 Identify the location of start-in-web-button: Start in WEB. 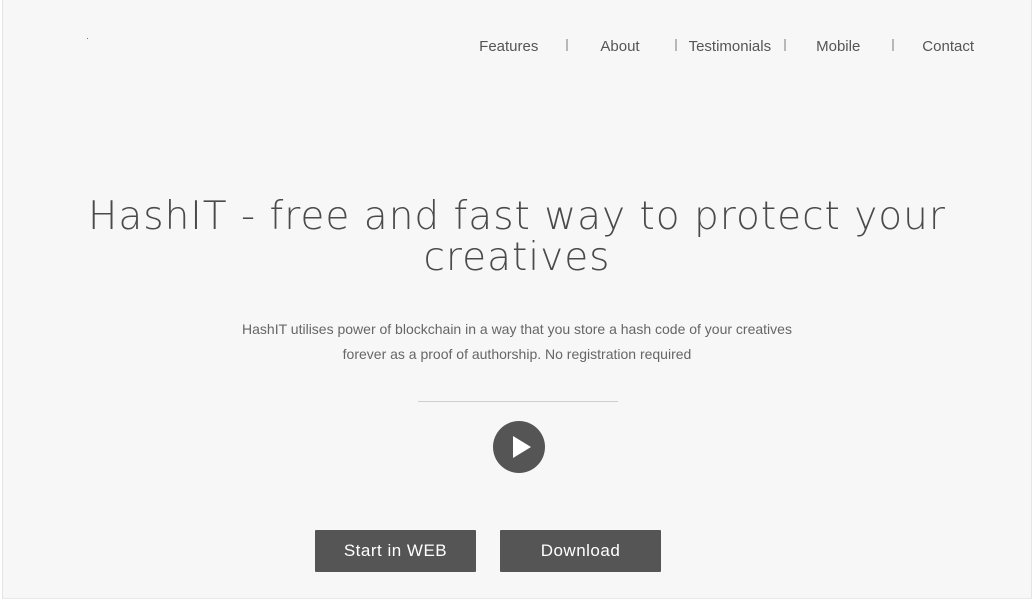
(395, 551).